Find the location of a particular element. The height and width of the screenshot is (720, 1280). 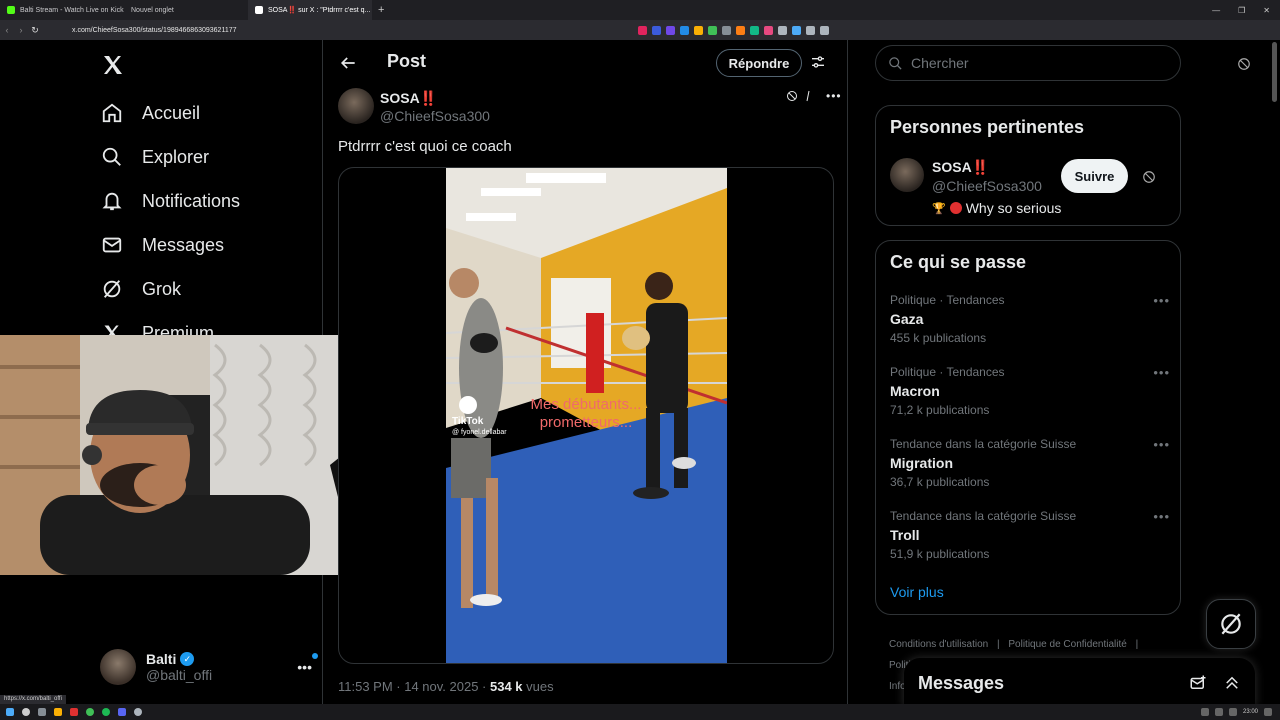

trend-category: Politique · Tendances is located at coordinates (947, 300).